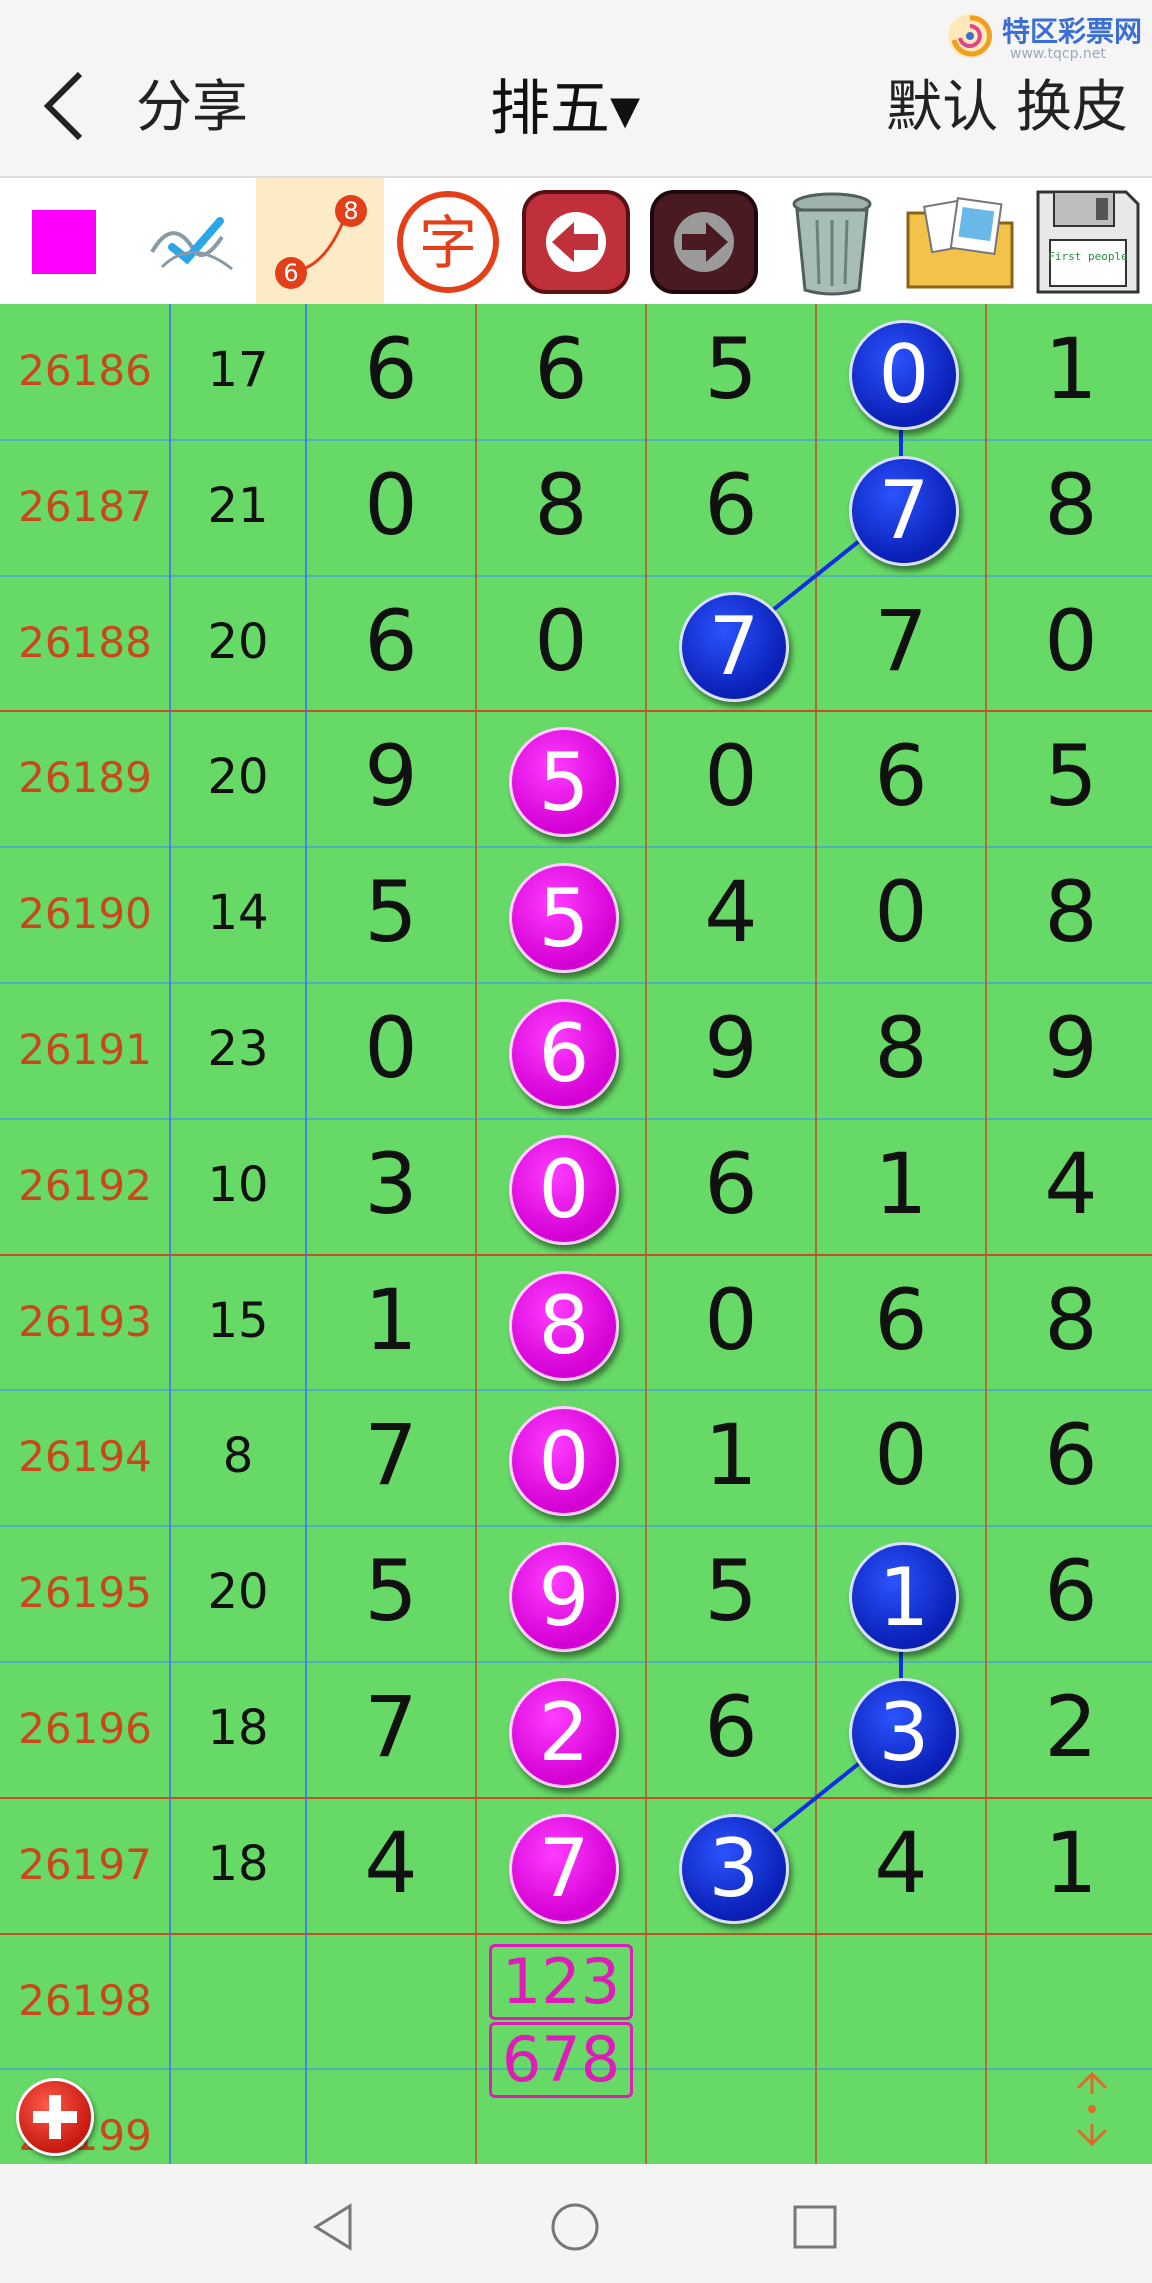 The height and width of the screenshot is (2283, 1152). What do you see at coordinates (290, 273) in the screenshot?
I see `connect-icon-bottom-number: 6` at bounding box center [290, 273].